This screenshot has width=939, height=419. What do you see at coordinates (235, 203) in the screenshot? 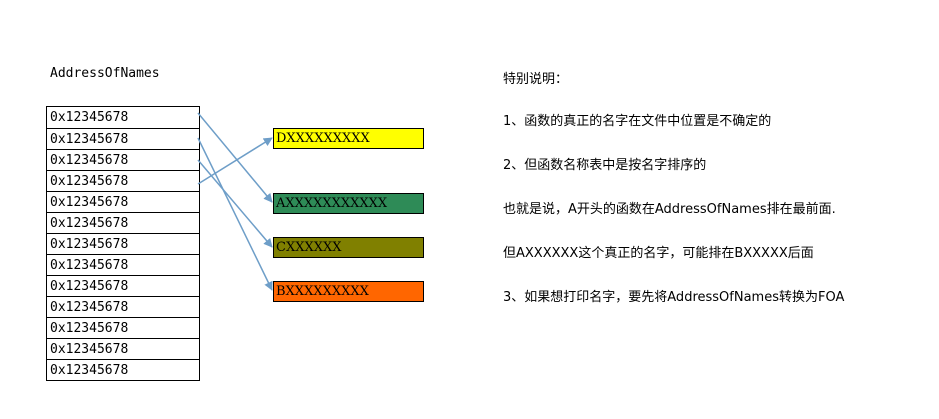
I see `arrow-row3-to-c` at bounding box center [235, 203].